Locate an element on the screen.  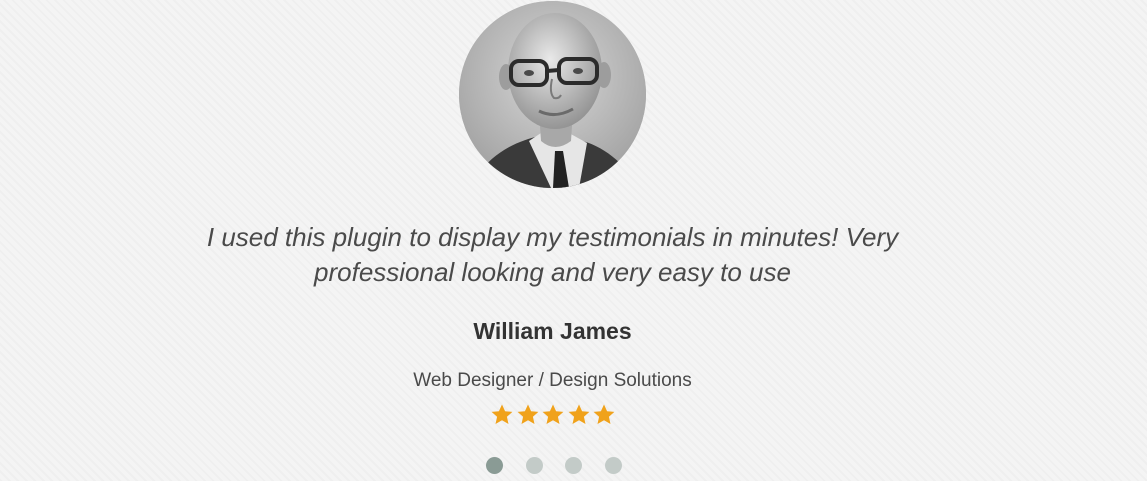
star-rating is located at coordinates (553, 416).